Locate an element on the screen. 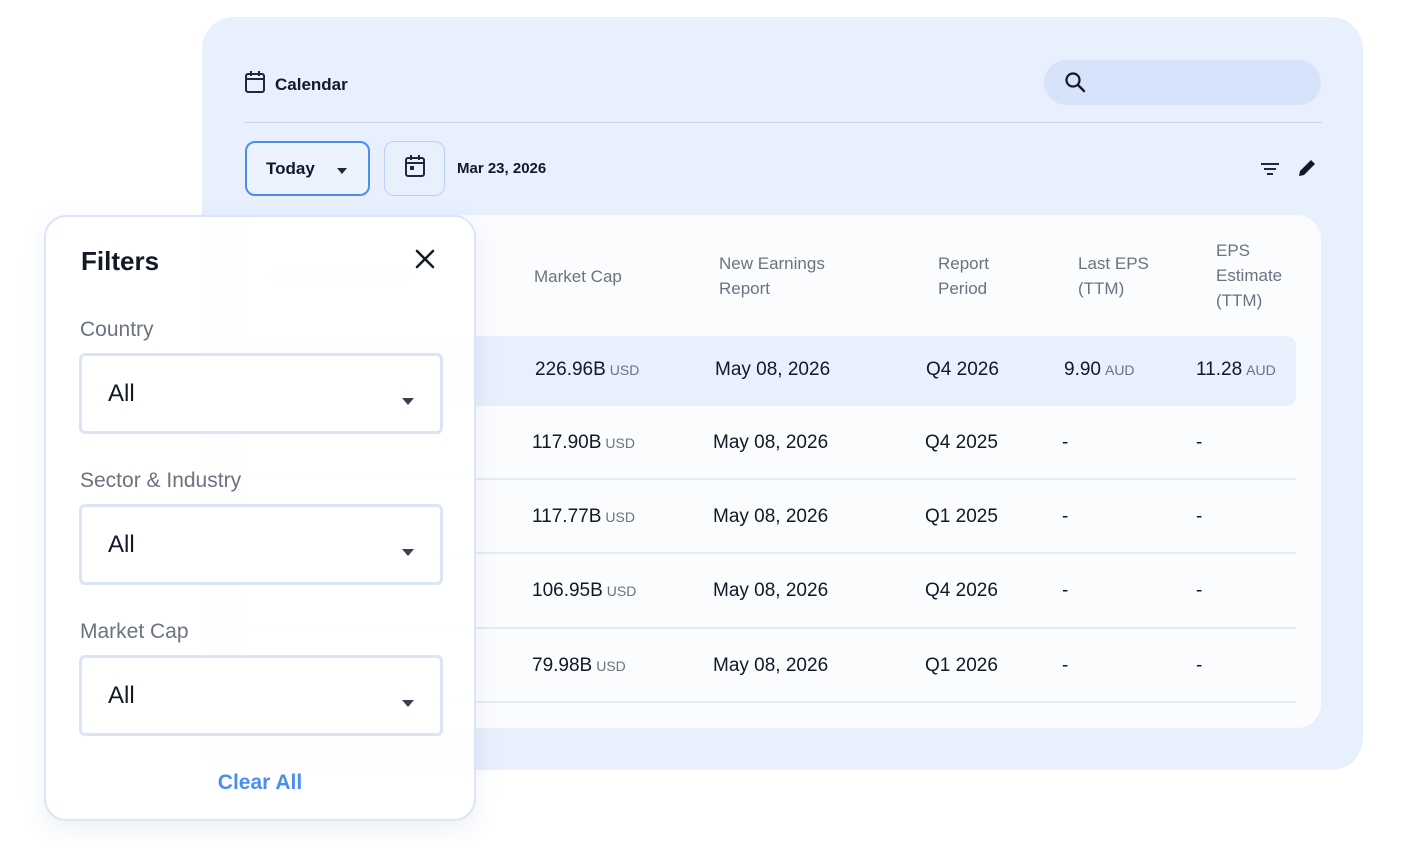  column-header-market-cap: Market Cap is located at coordinates (578, 276).